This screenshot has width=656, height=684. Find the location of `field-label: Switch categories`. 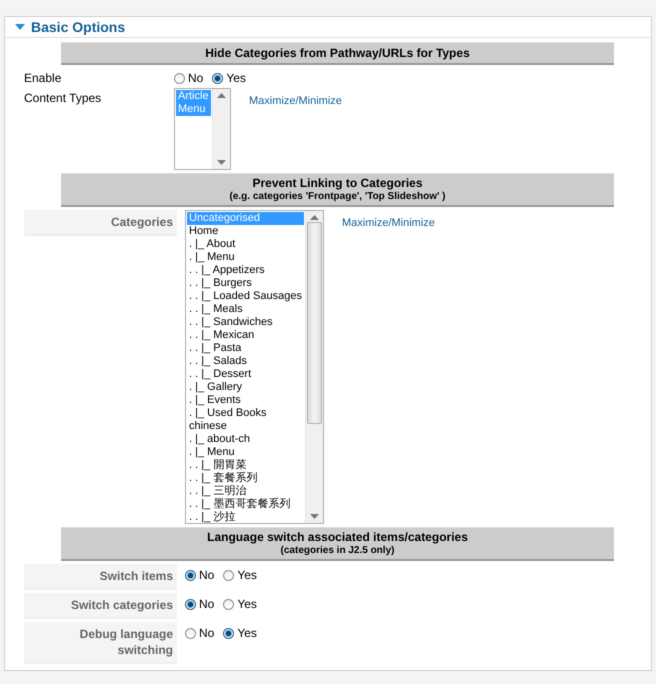

field-label: Switch categories is located at coordinates (100, 606).